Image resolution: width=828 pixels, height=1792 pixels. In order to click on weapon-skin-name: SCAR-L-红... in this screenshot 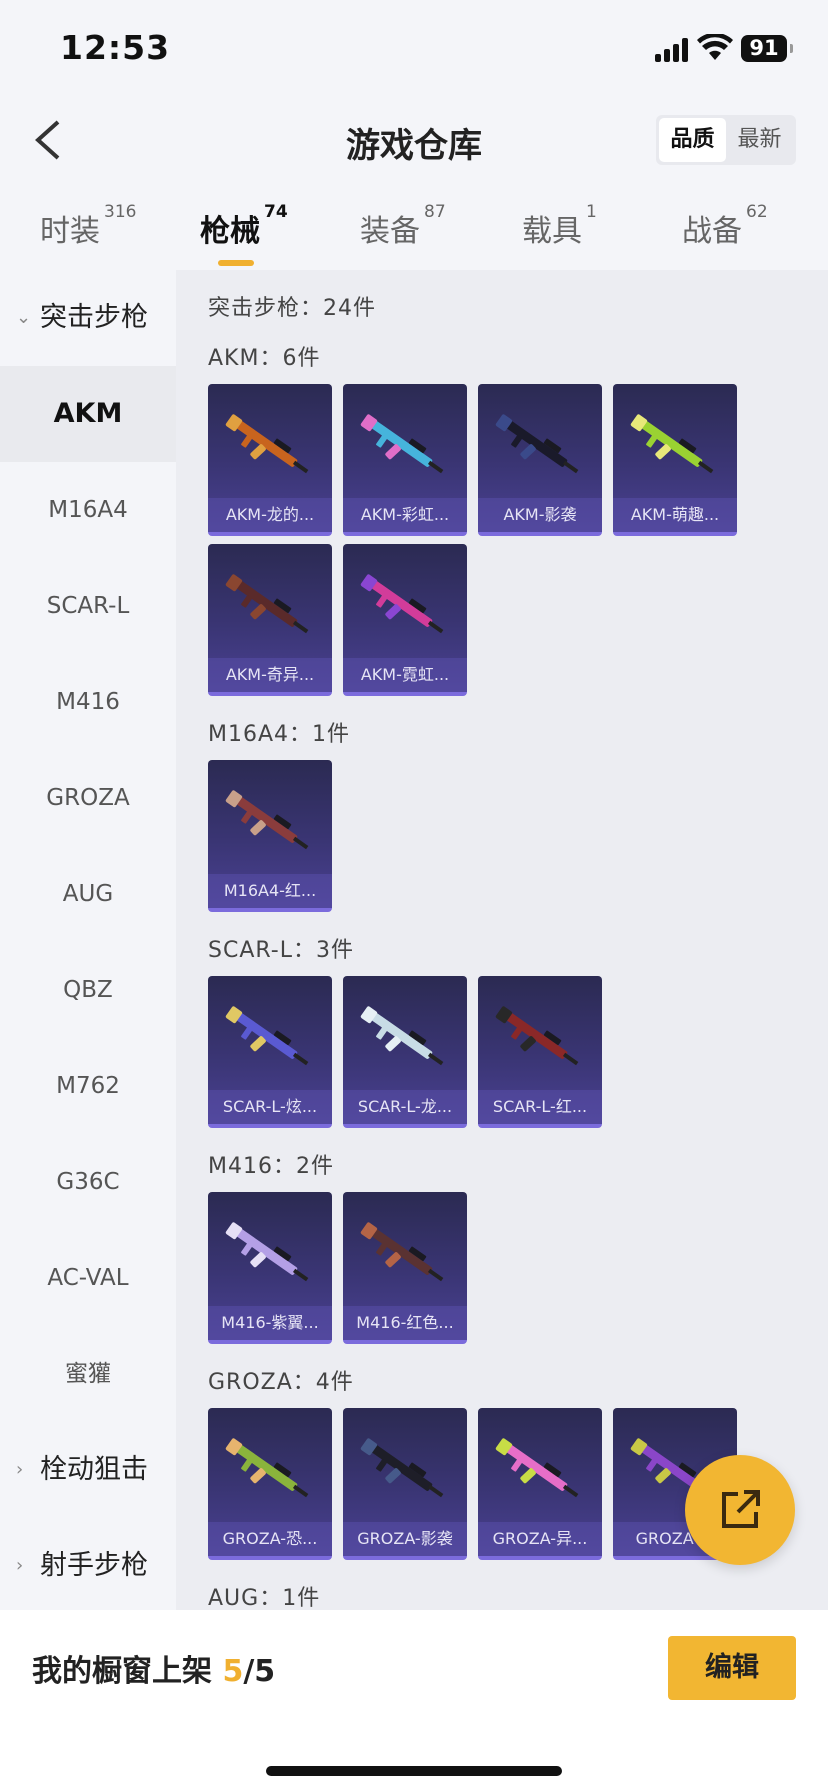, I will do `click(540, 1107)`.